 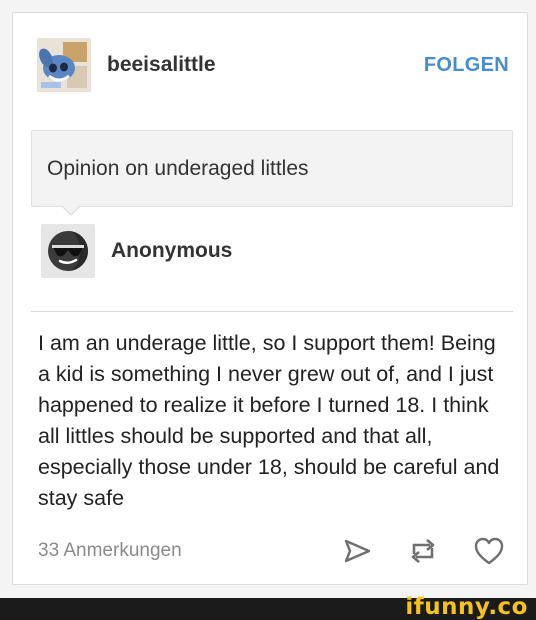 I want to click on heart-icon, so click(x=489, y=551).